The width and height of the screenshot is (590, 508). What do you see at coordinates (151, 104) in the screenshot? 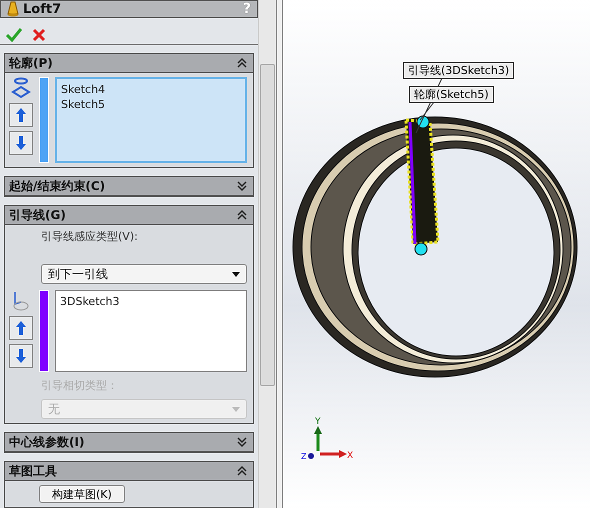
I see `list-item: Sketch5` at bounding box center [151, 104].